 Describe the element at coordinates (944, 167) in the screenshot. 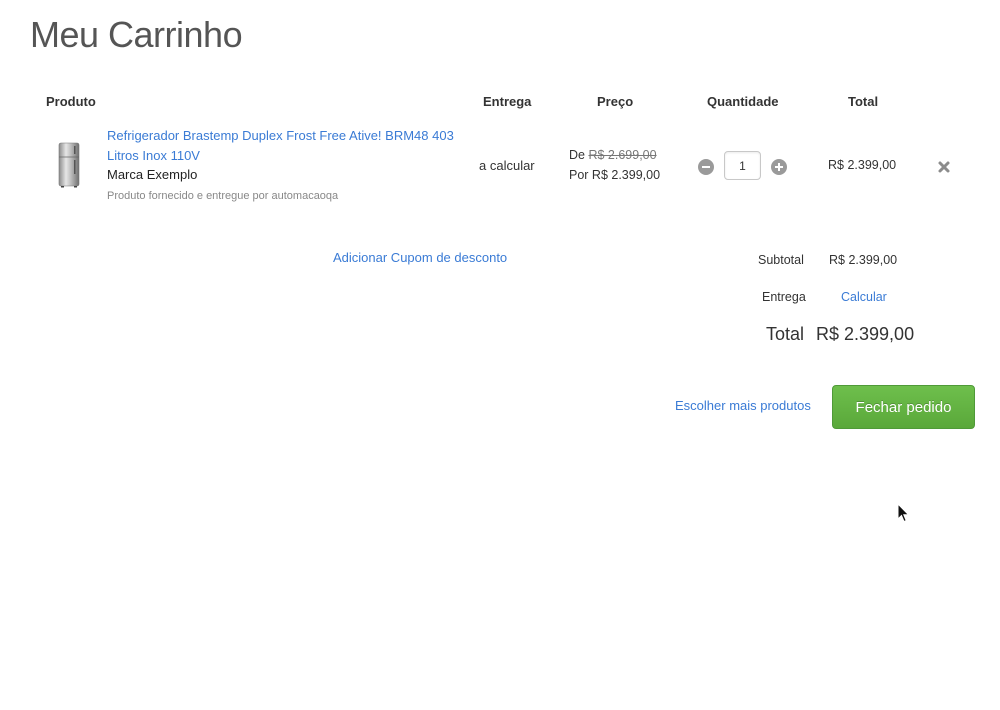

I see `close-icon` at that location.